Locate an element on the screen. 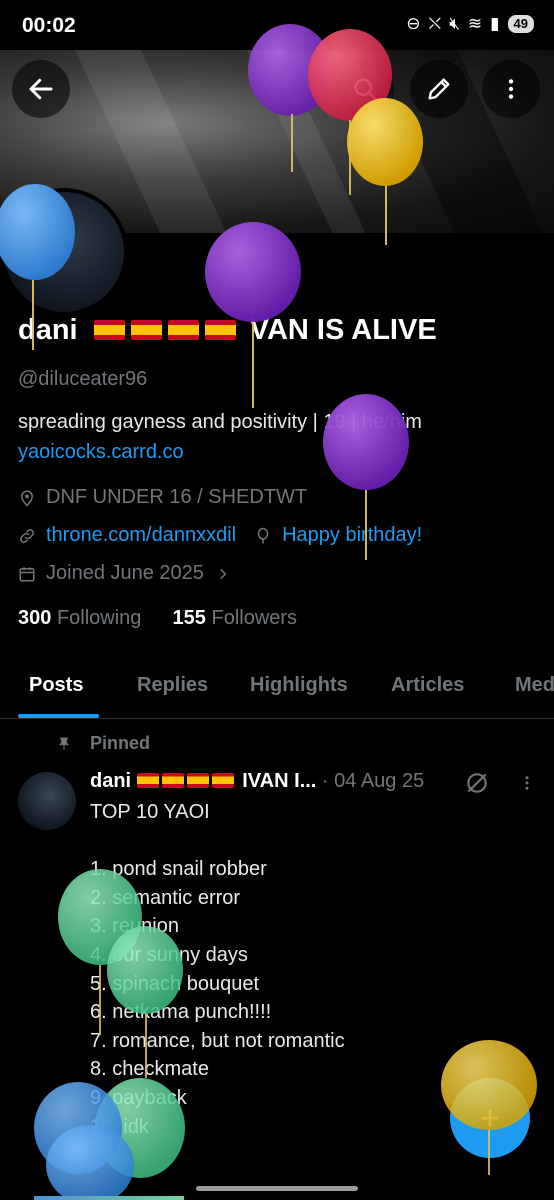 This screenshot has height=1200, width=554. search-button is located at coordinates (365, 89).